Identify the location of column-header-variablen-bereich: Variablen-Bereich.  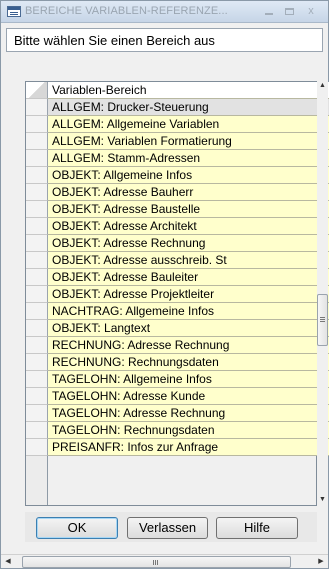
(188, 90).